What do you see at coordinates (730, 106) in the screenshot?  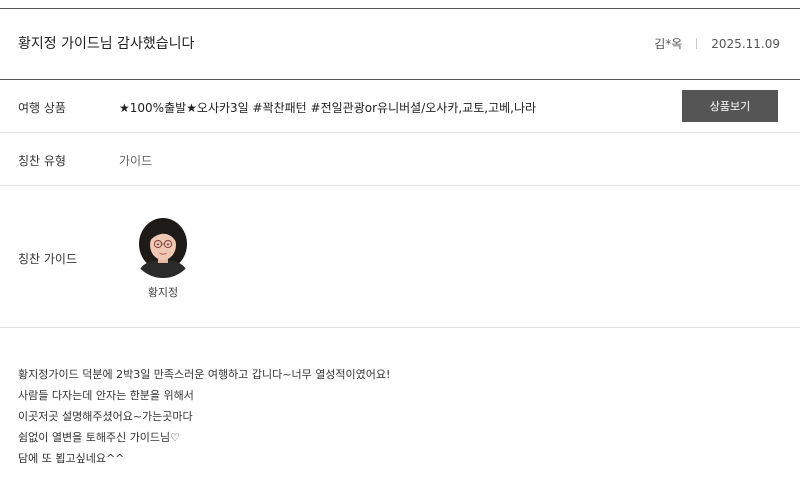 I see `view-product-button: 상품보기` at bounding box center [730, 106].